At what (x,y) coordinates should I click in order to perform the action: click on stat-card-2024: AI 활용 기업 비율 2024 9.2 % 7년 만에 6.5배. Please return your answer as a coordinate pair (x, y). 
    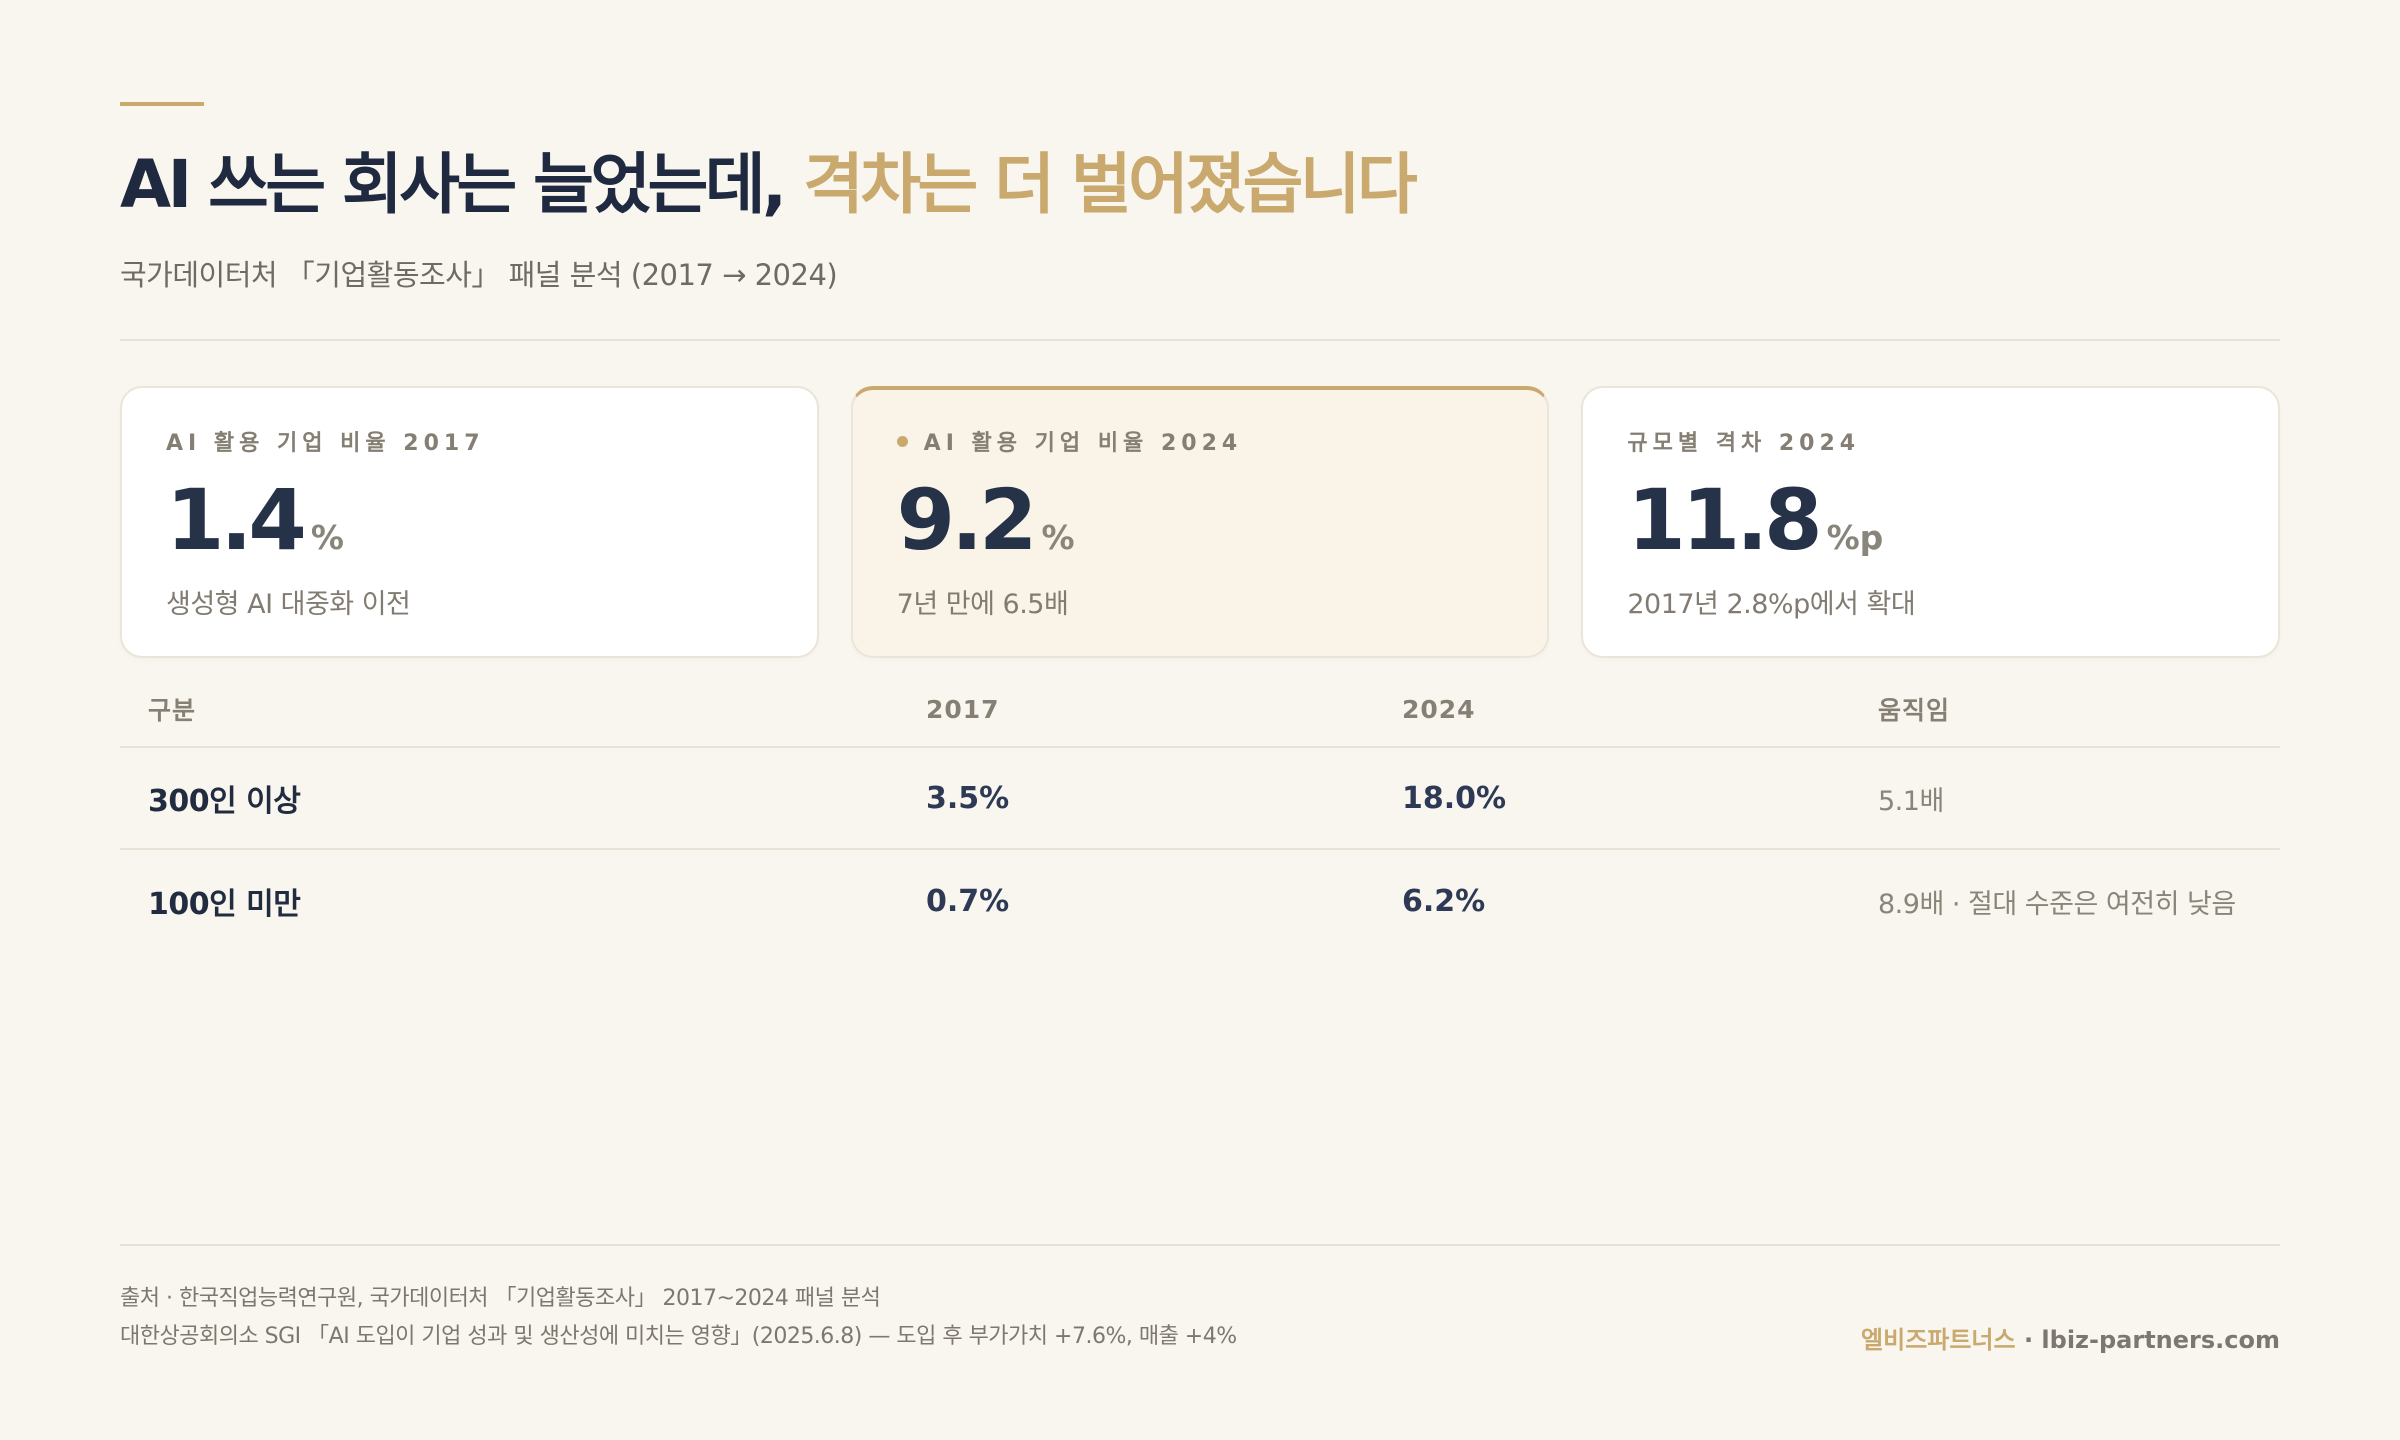
    Looking at the image, I should click on (1200, 522).